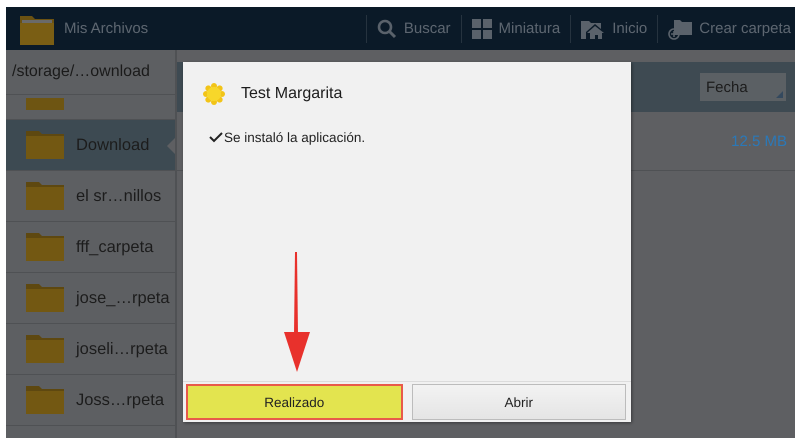  I want to click on folder-path: /storage/…ownload, so click(90, 72).